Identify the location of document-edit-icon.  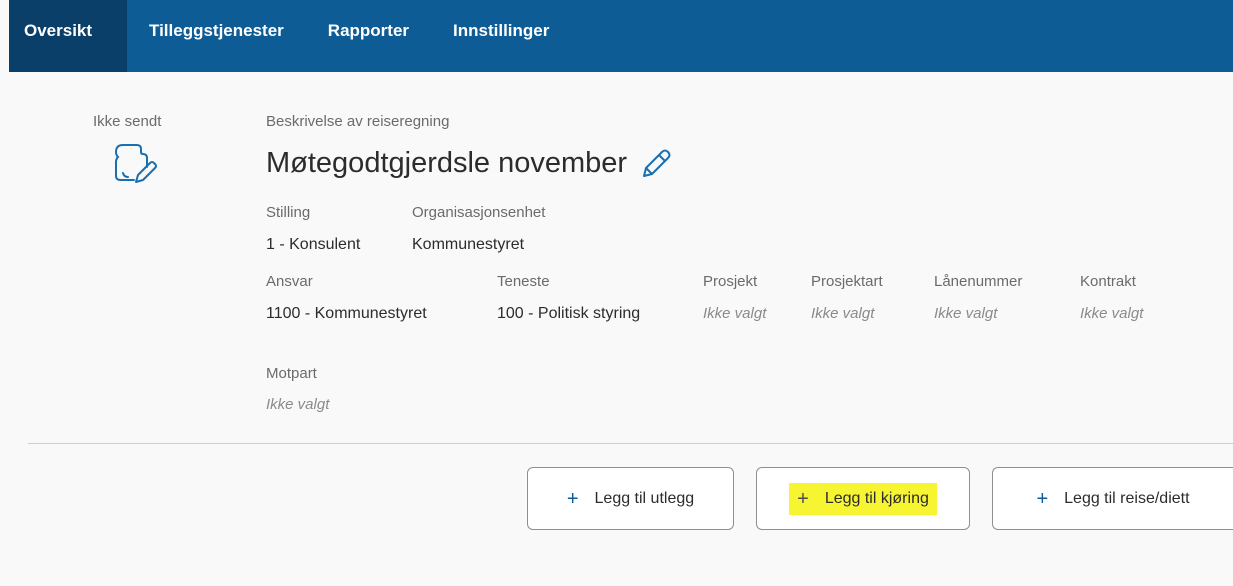
(135, 163).